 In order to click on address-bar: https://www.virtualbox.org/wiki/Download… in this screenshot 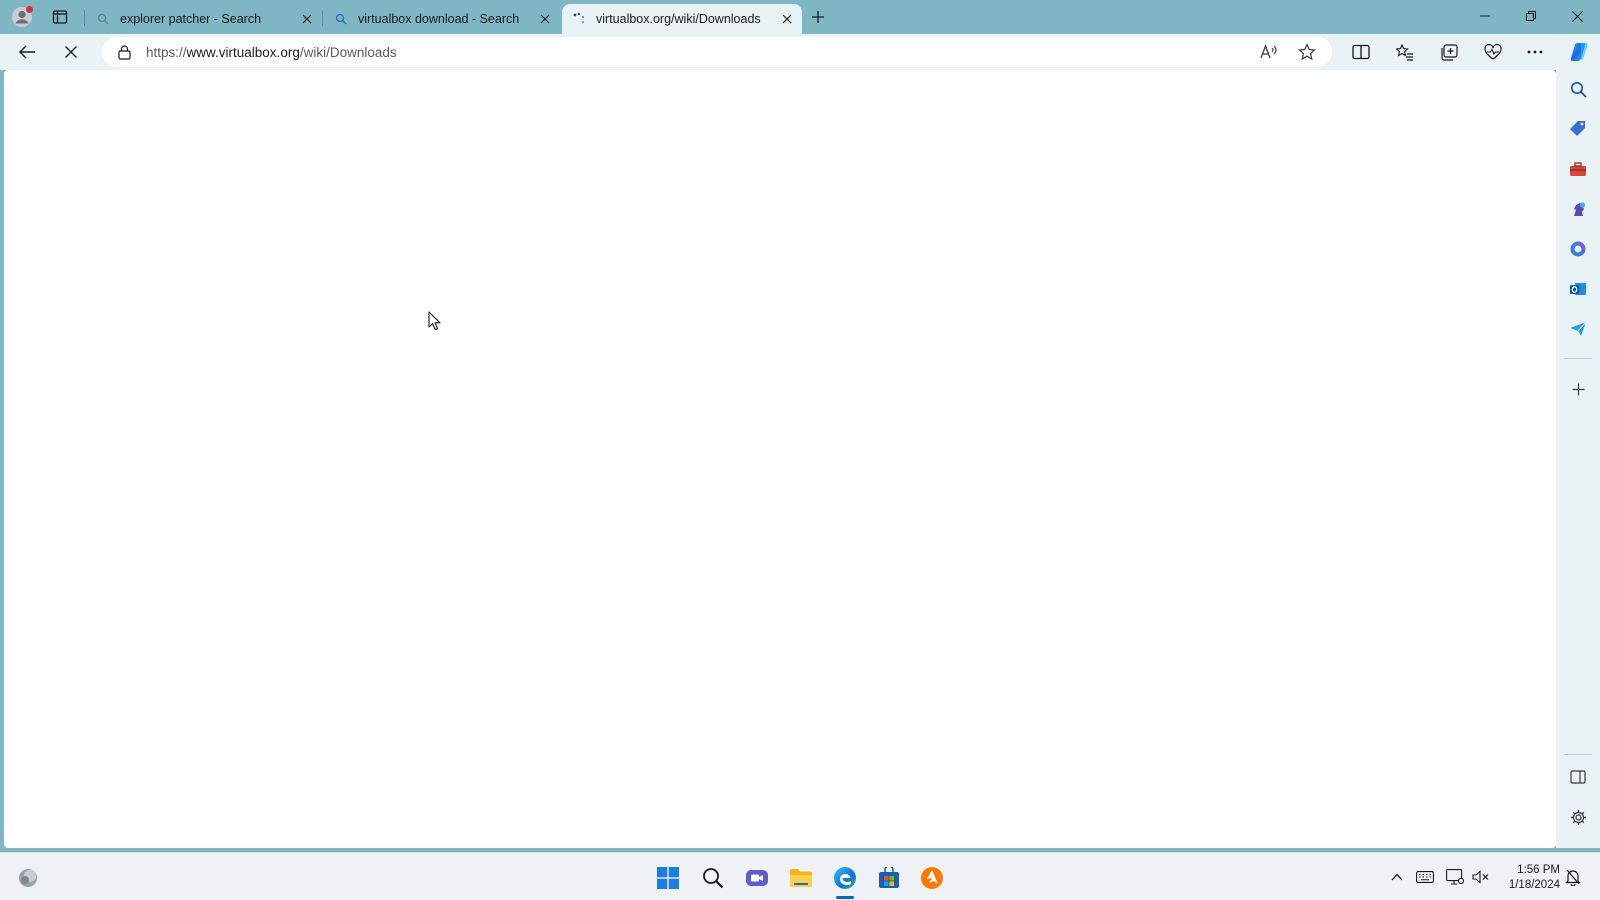, I will do `click(717, 52)`.